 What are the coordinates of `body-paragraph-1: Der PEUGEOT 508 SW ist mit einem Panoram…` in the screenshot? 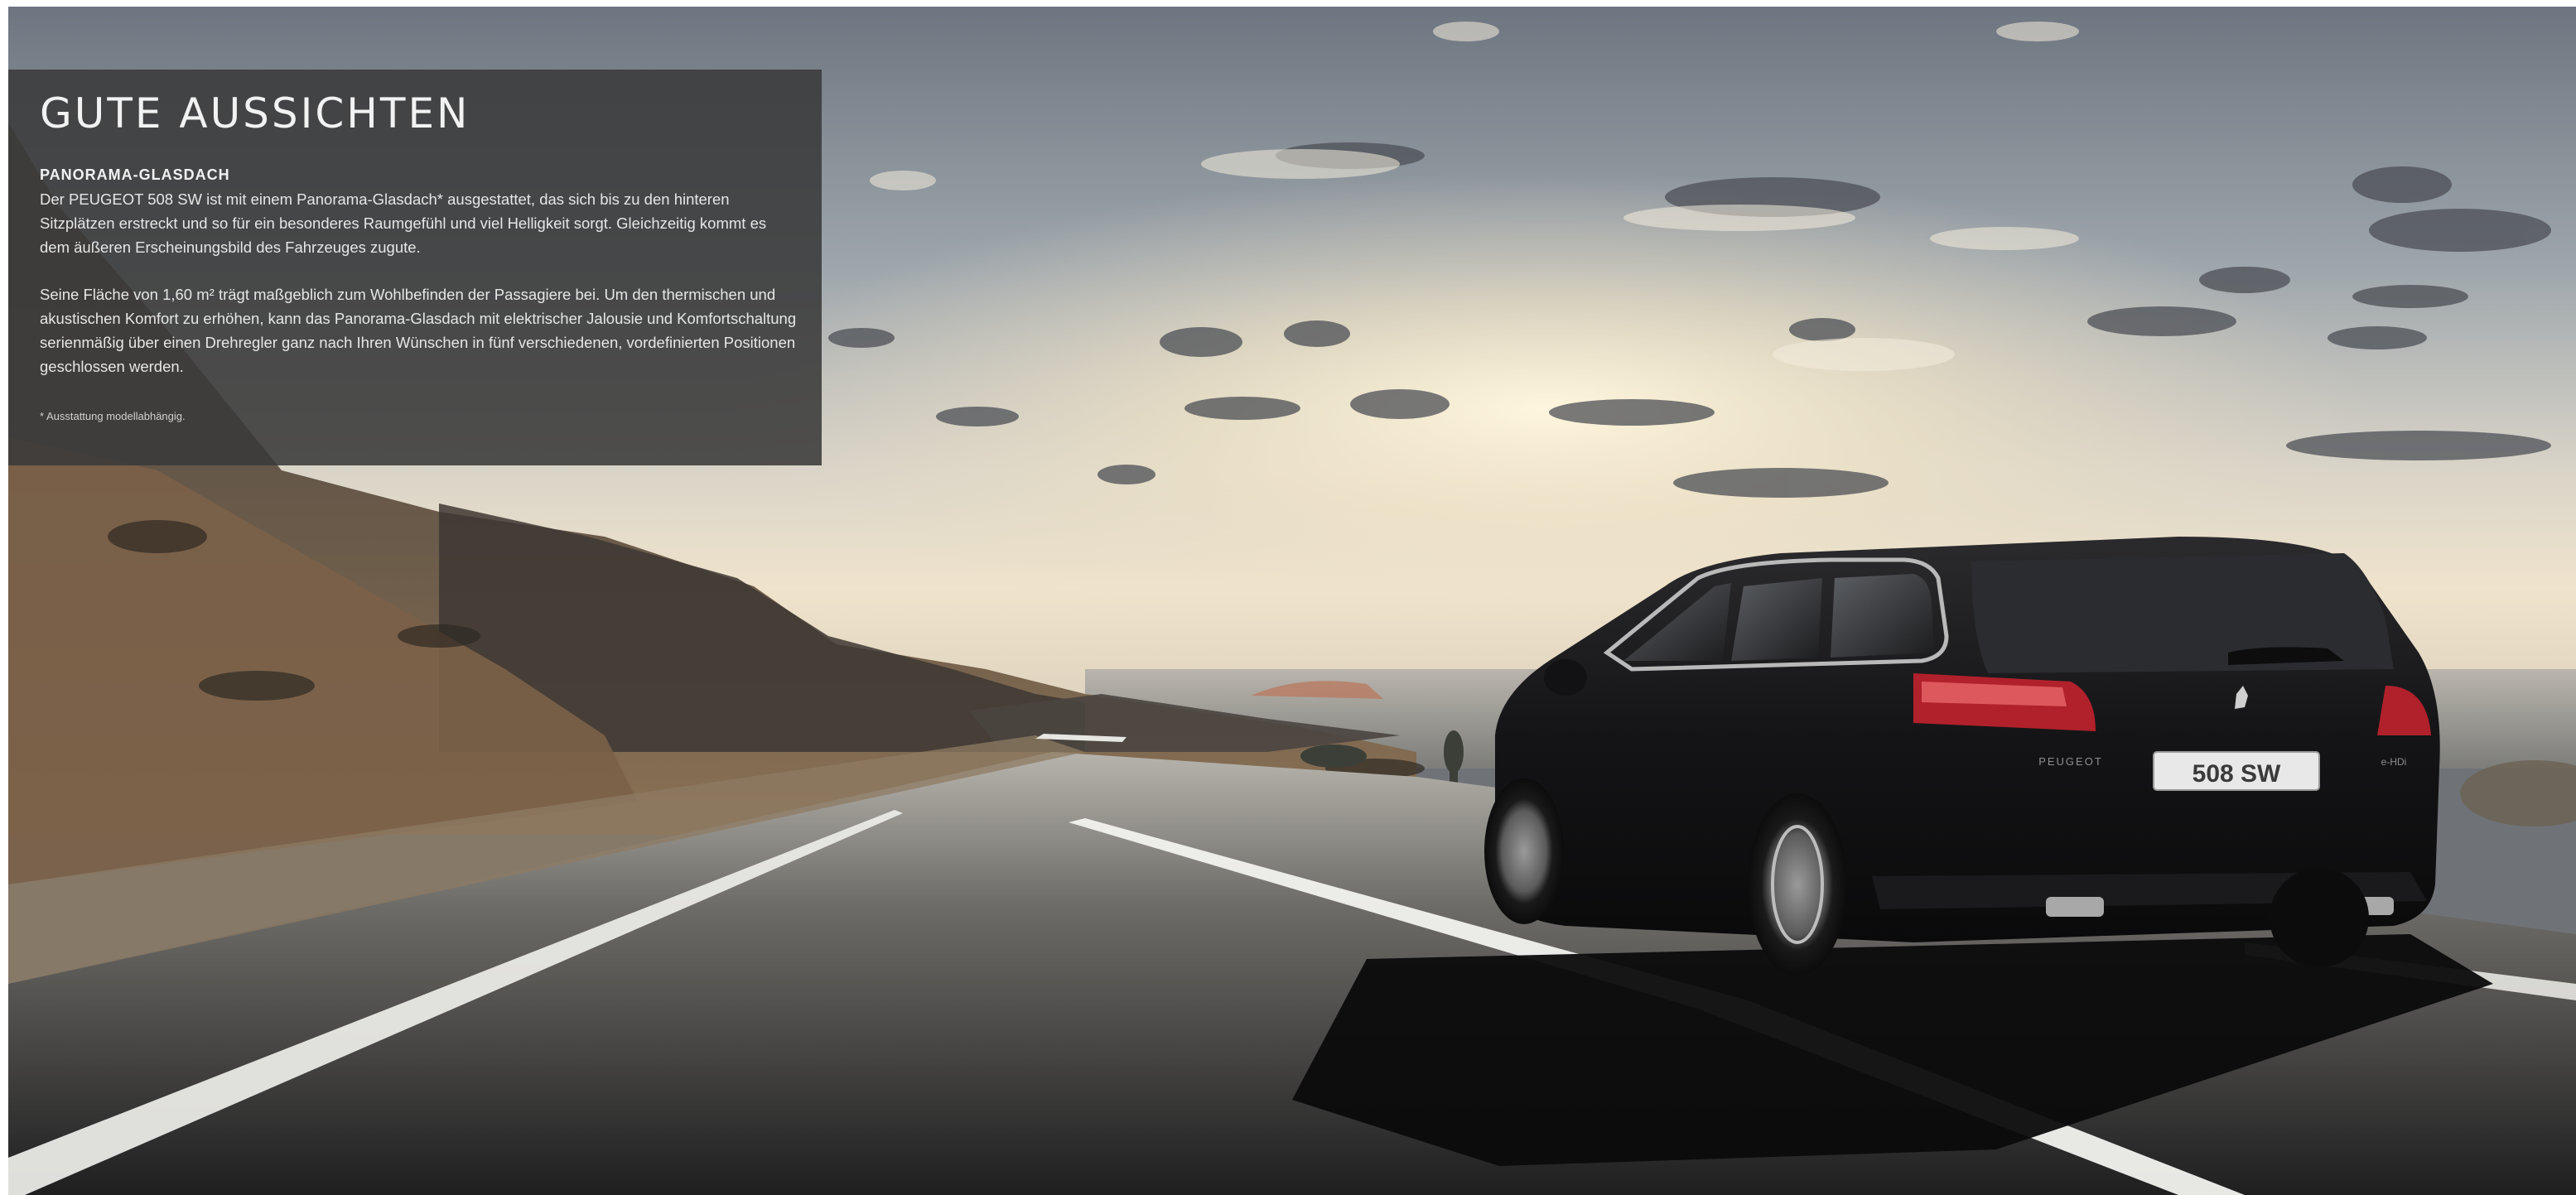 It's located at (404, 223).